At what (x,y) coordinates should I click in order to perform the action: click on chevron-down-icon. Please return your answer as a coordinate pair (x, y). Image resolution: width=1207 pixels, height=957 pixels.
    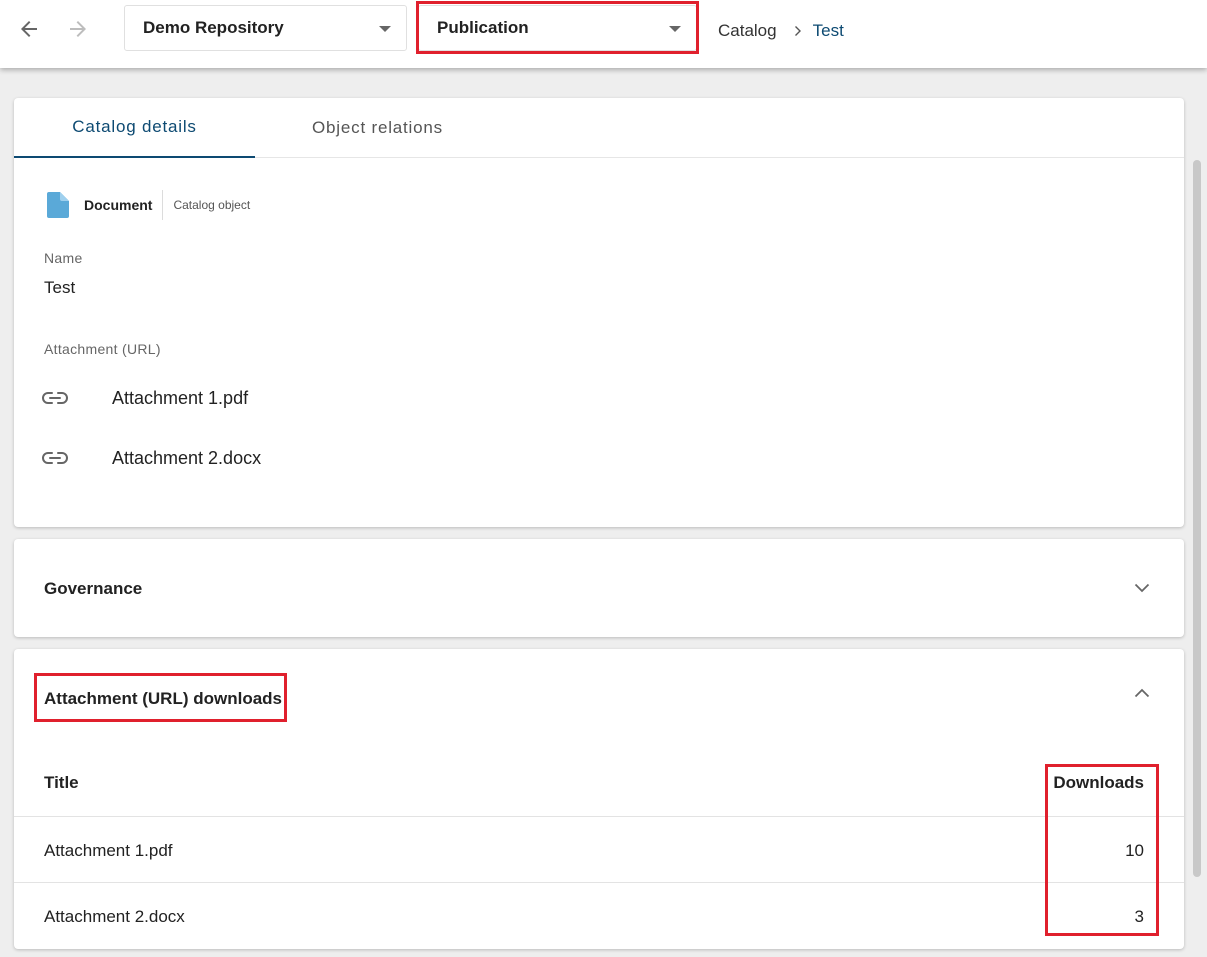
    Looking at the image, I should click on (1142, 588).